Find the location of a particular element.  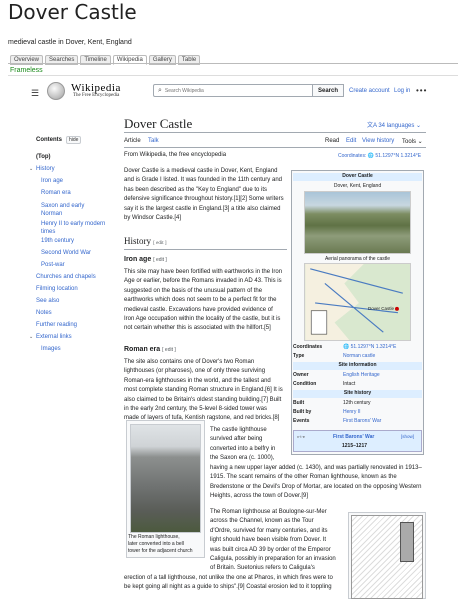

photo-caption: Aerial panorama of the castle is located at coordinates (357, 259).